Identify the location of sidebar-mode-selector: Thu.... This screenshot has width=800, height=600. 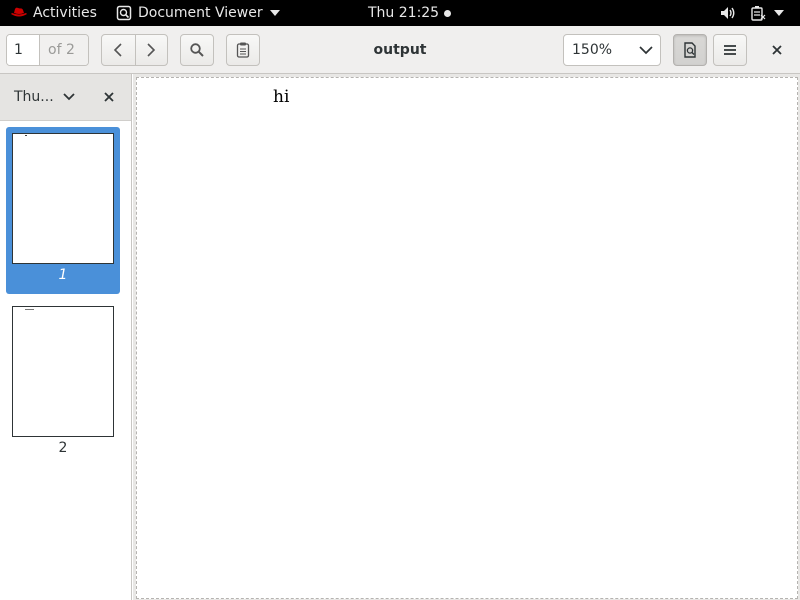
(34, 97).